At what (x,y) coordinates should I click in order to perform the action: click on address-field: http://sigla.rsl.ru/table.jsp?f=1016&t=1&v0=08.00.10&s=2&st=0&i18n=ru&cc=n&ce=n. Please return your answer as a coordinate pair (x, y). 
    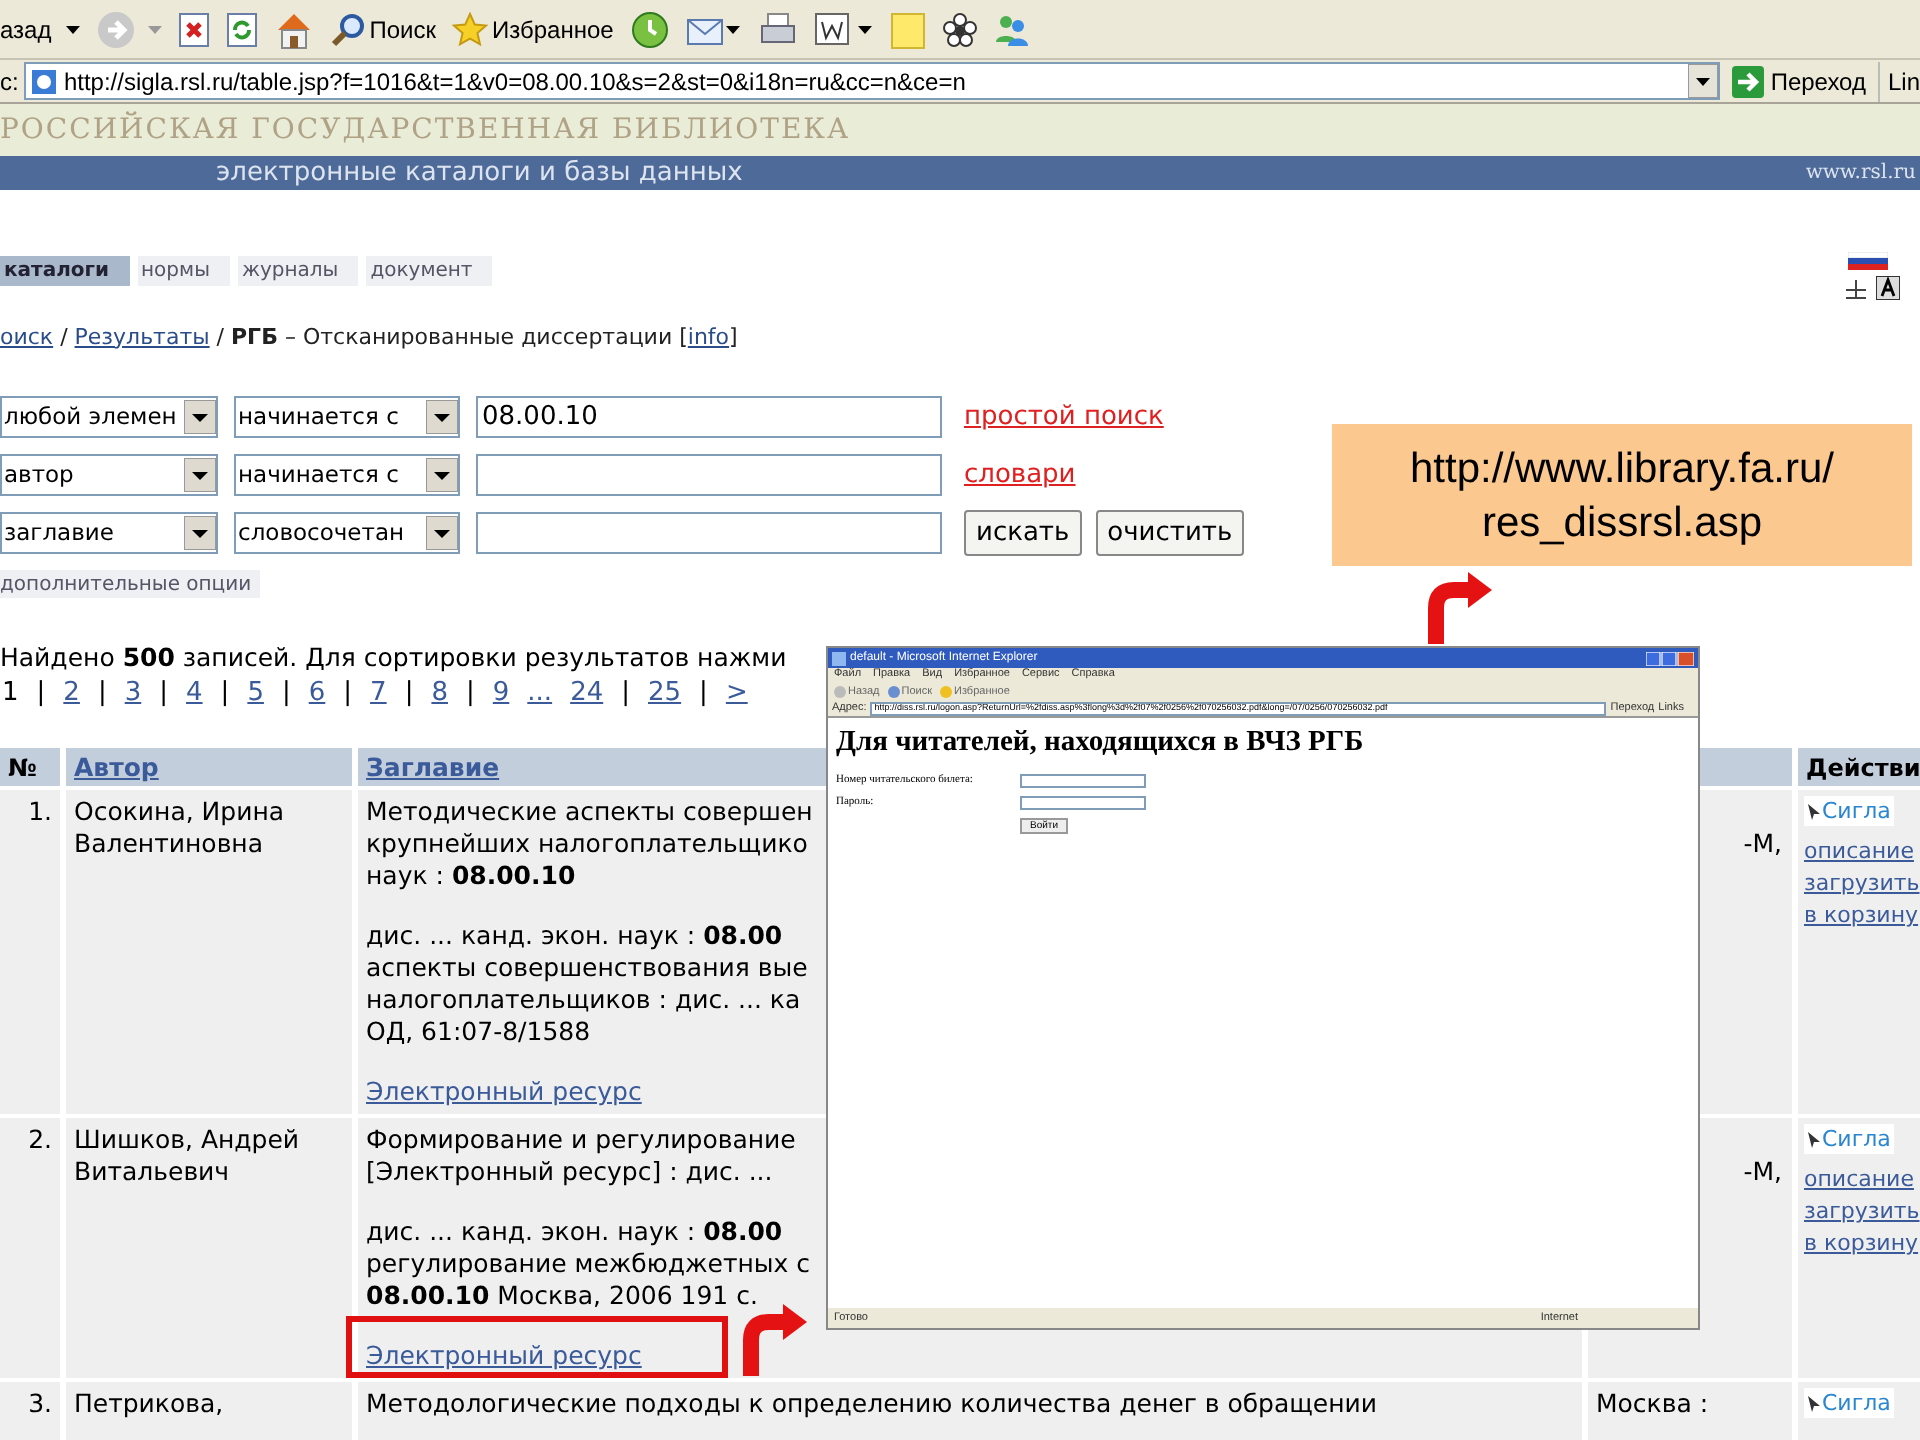
    Looking at the image, I should click on (872, 81).